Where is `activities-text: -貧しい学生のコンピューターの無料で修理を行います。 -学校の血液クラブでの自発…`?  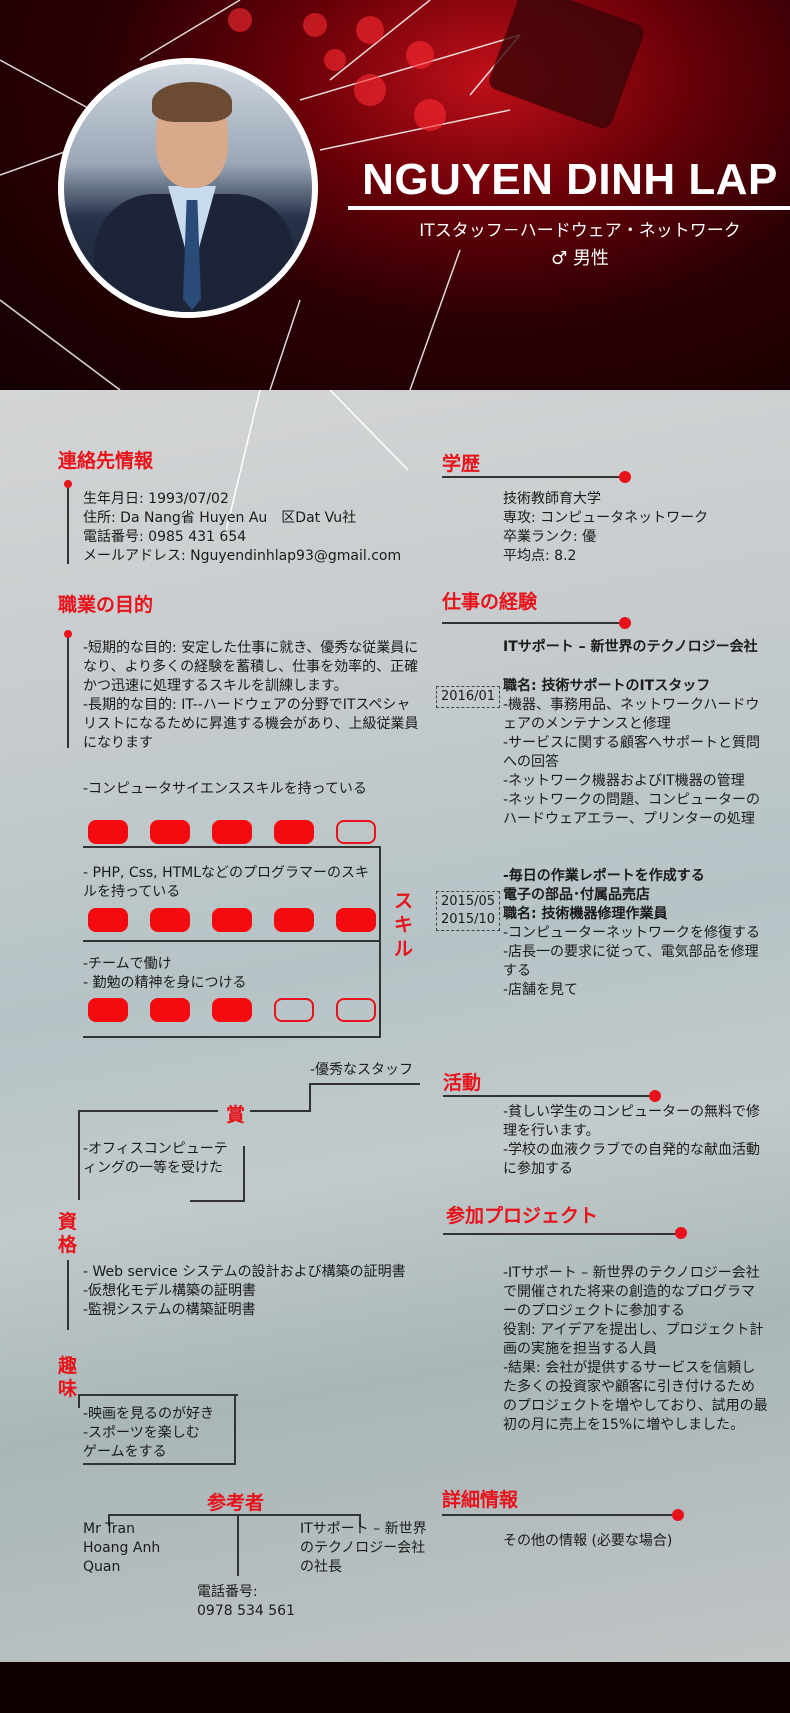 activities-text: -貧しい学生のコンピューターの無料で修理を行います。 -学校の血液クラブでの自発… is located at coordinates (632, 1140).